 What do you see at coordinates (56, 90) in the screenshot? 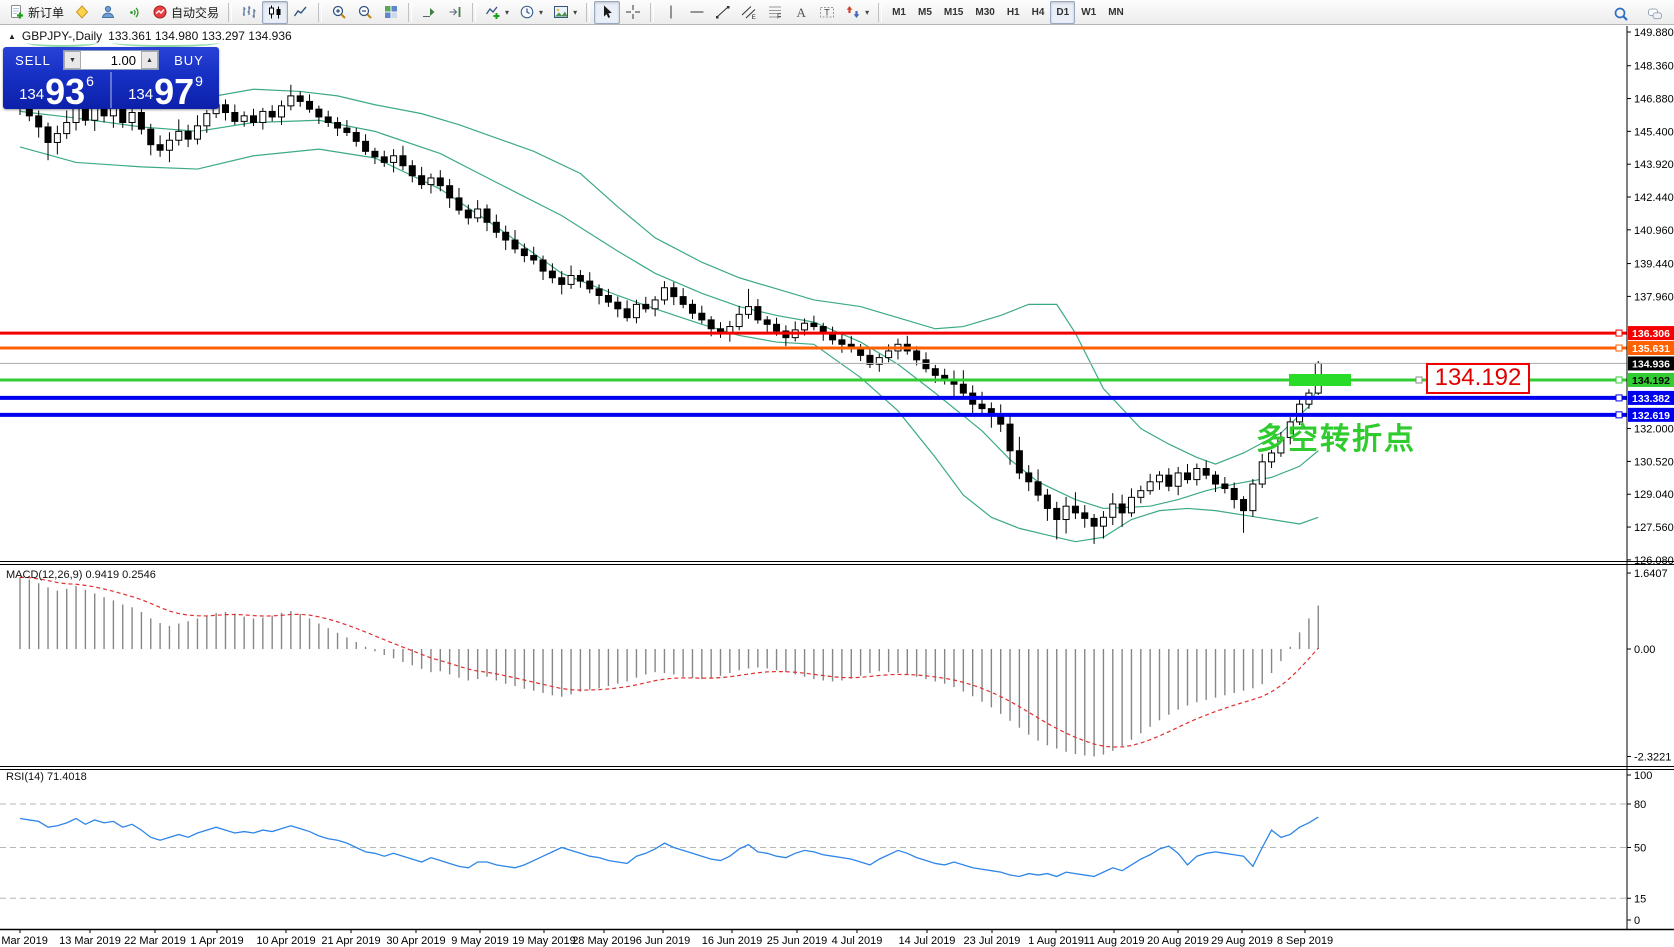
I see `sell-price: 134 93 6` at bounding box center [56, 90].